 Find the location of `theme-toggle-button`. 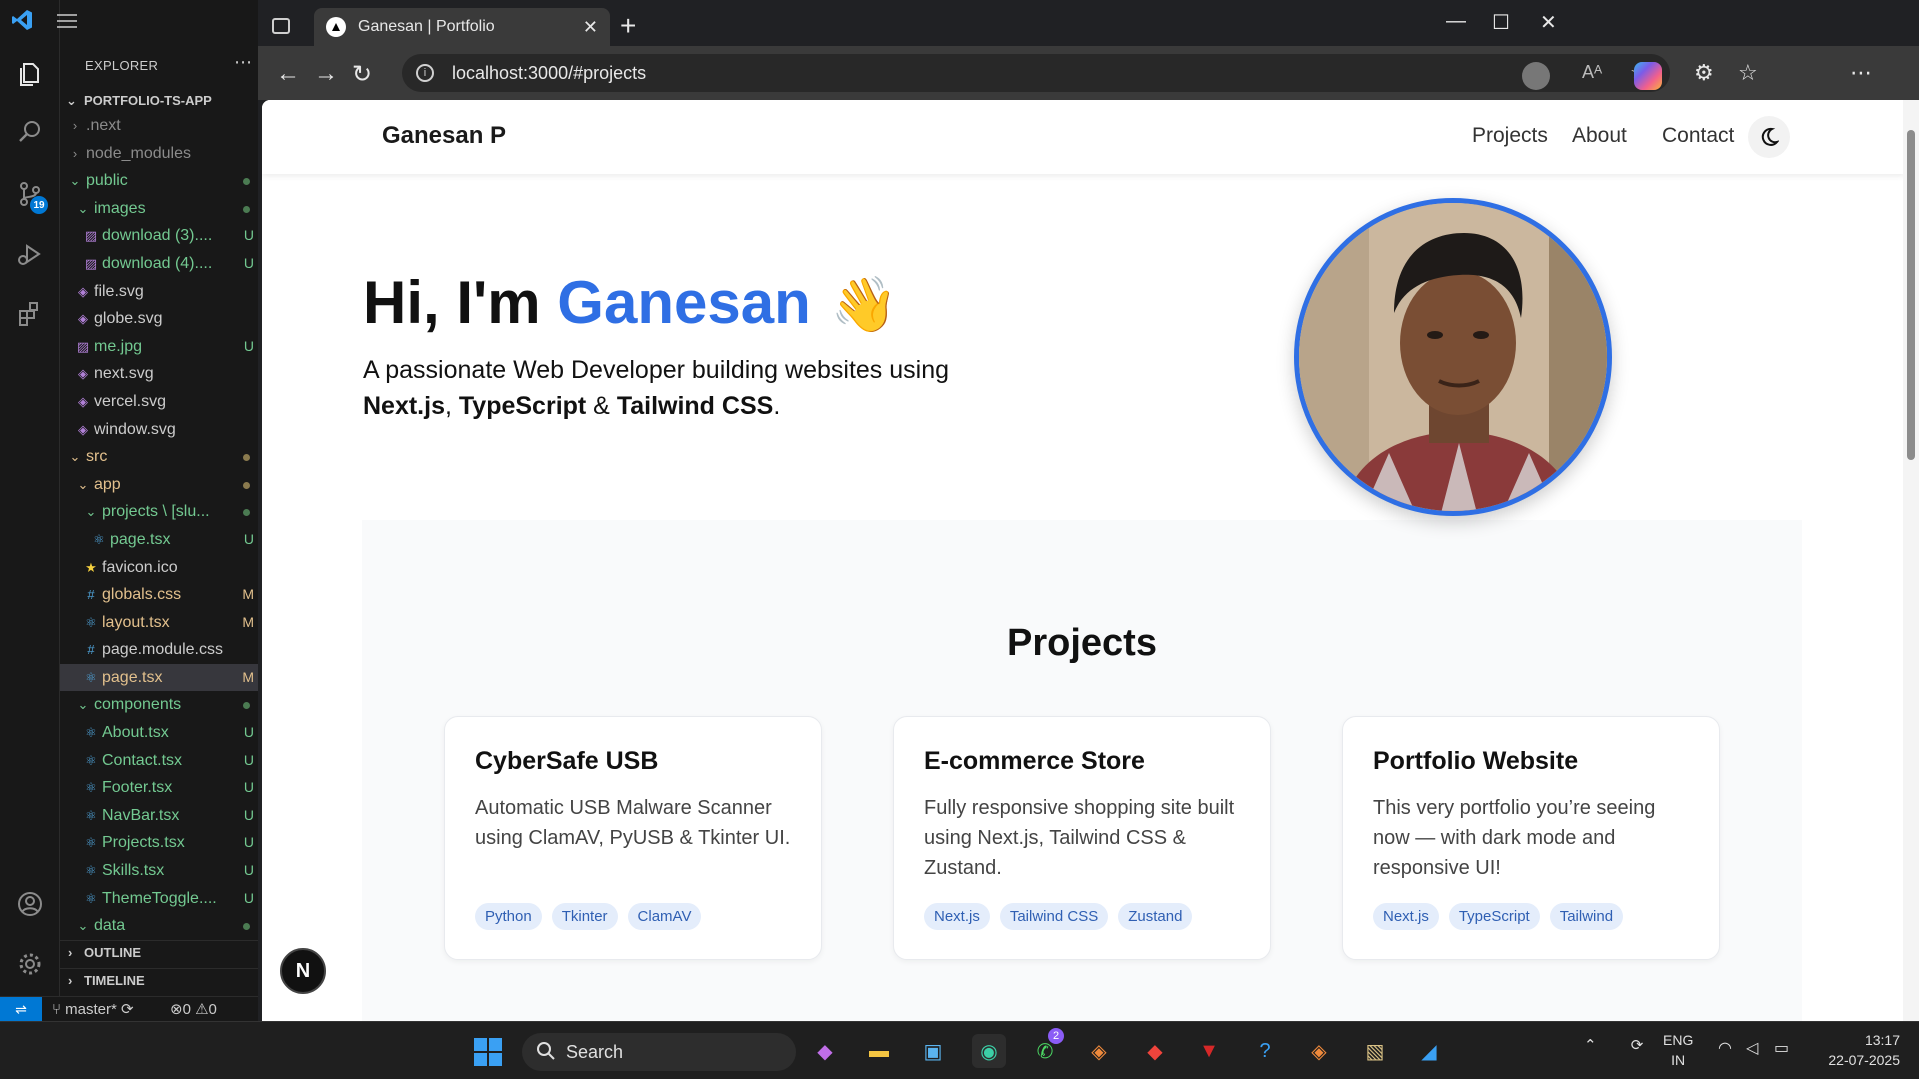

theme-toggle-button is located at coordinates (1769, 137).